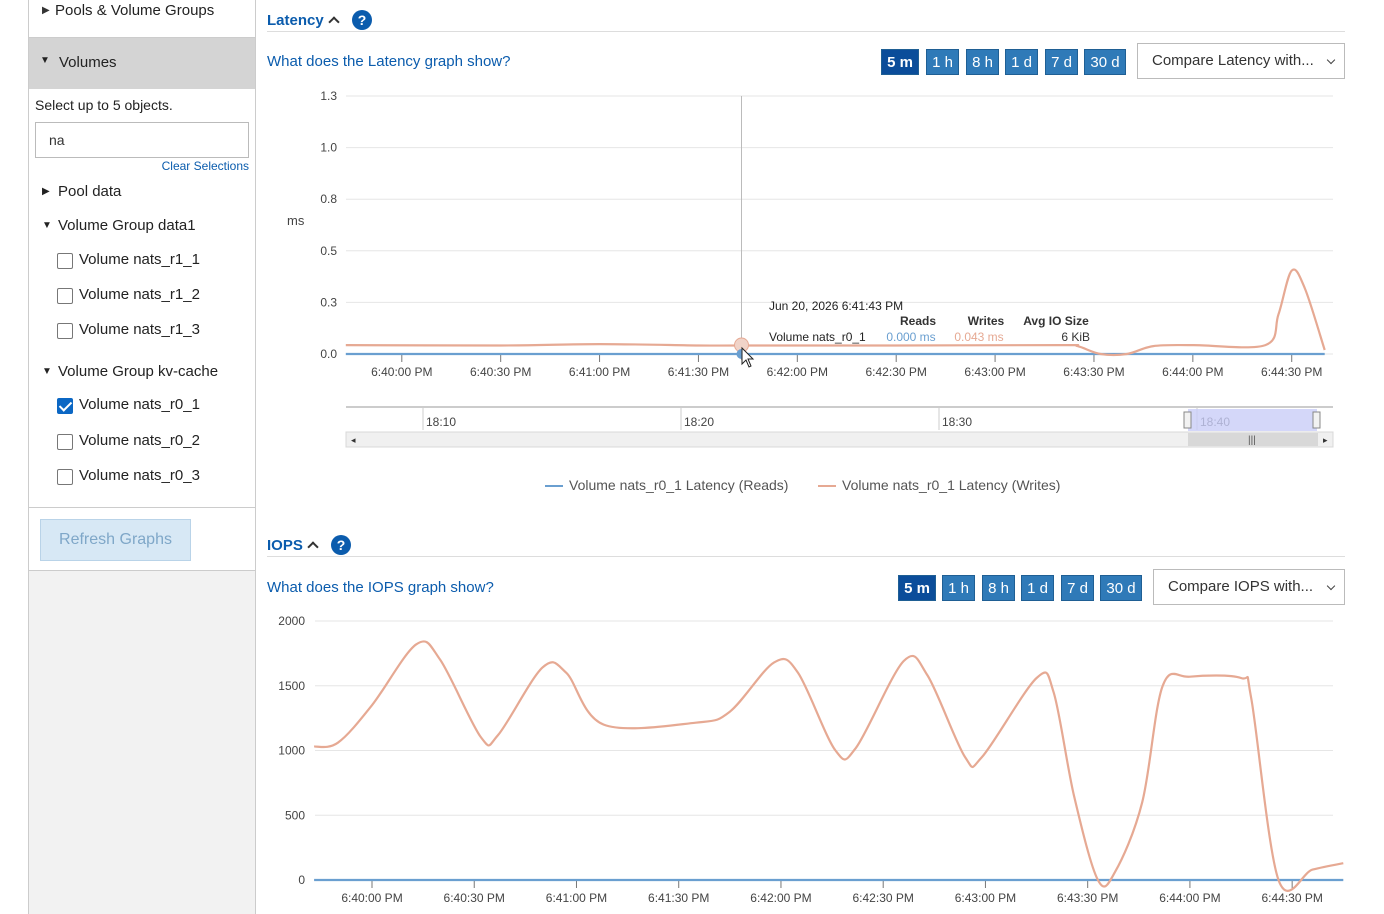 The image size is (1384, 914). I want to click on divider, so click(142, 507).